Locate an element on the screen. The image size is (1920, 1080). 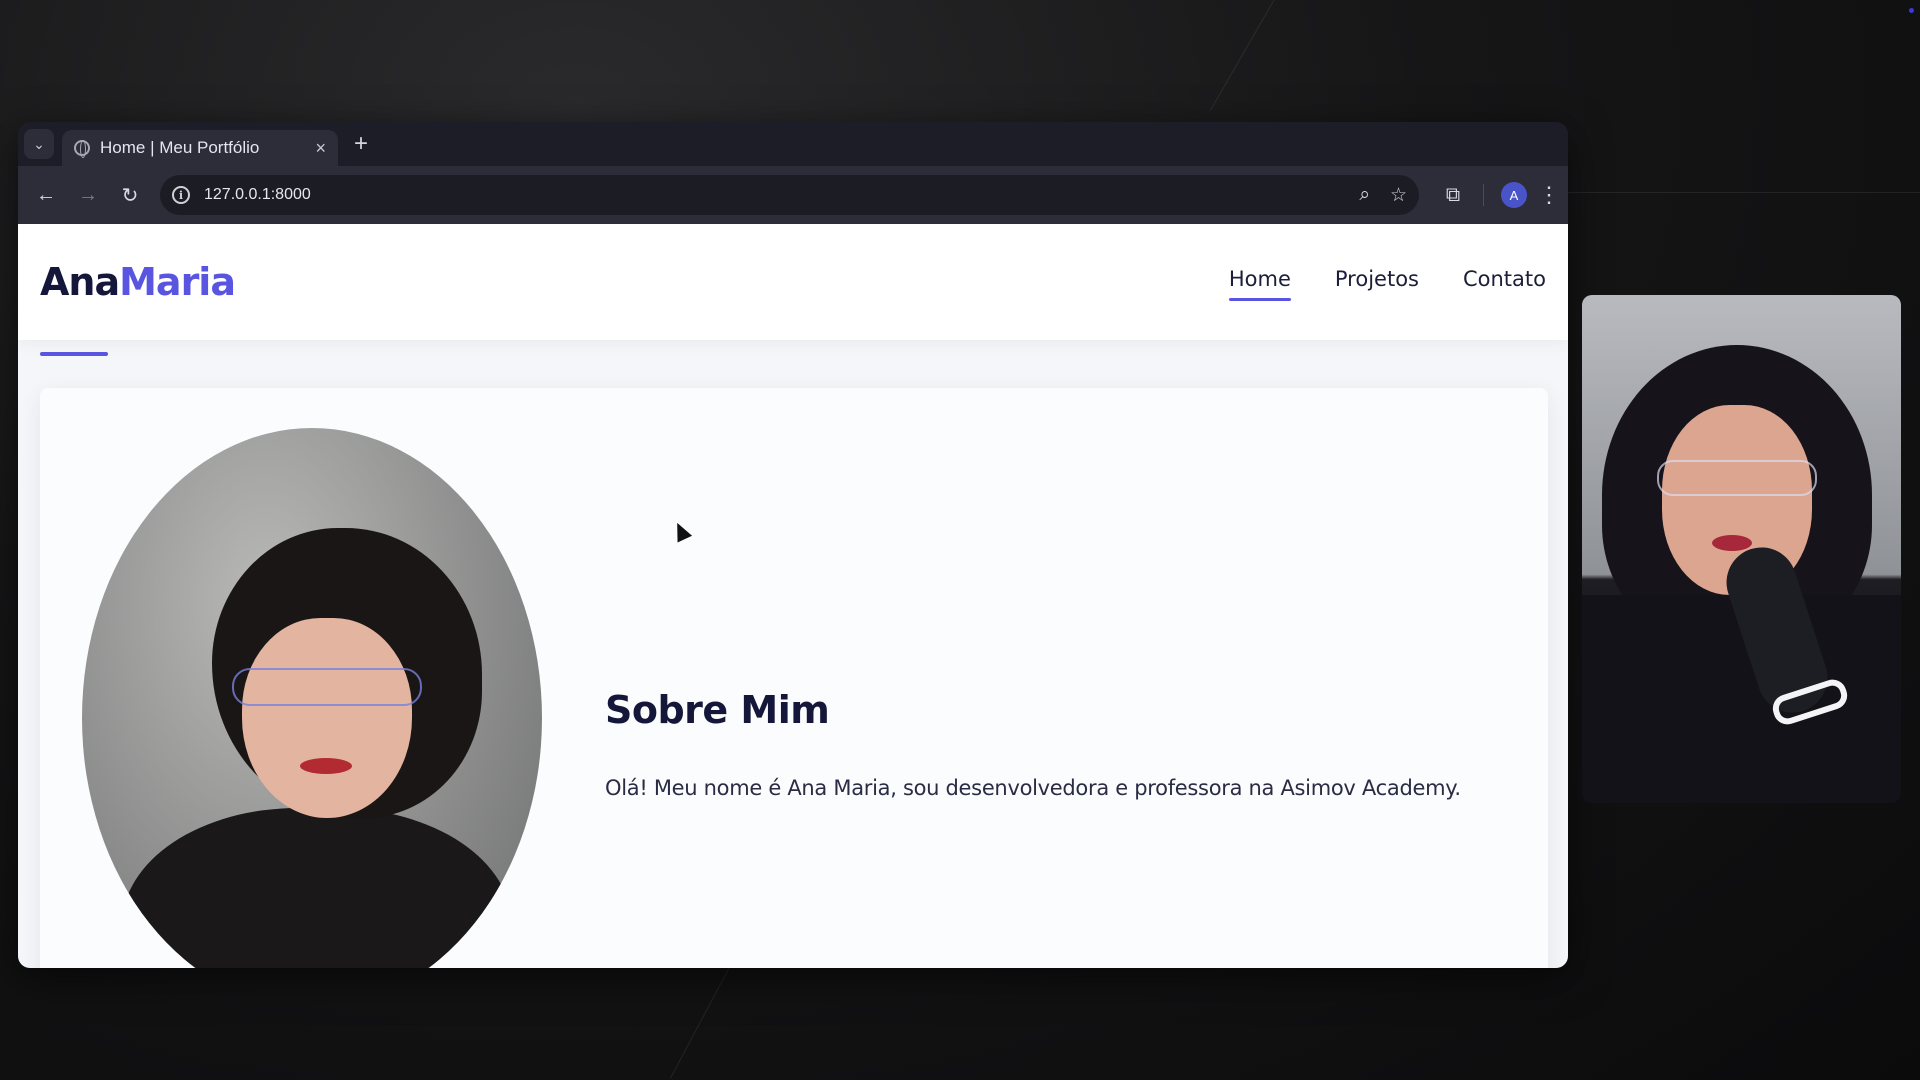
site-logo: AnaMaria is located at coordinates (138, 282).